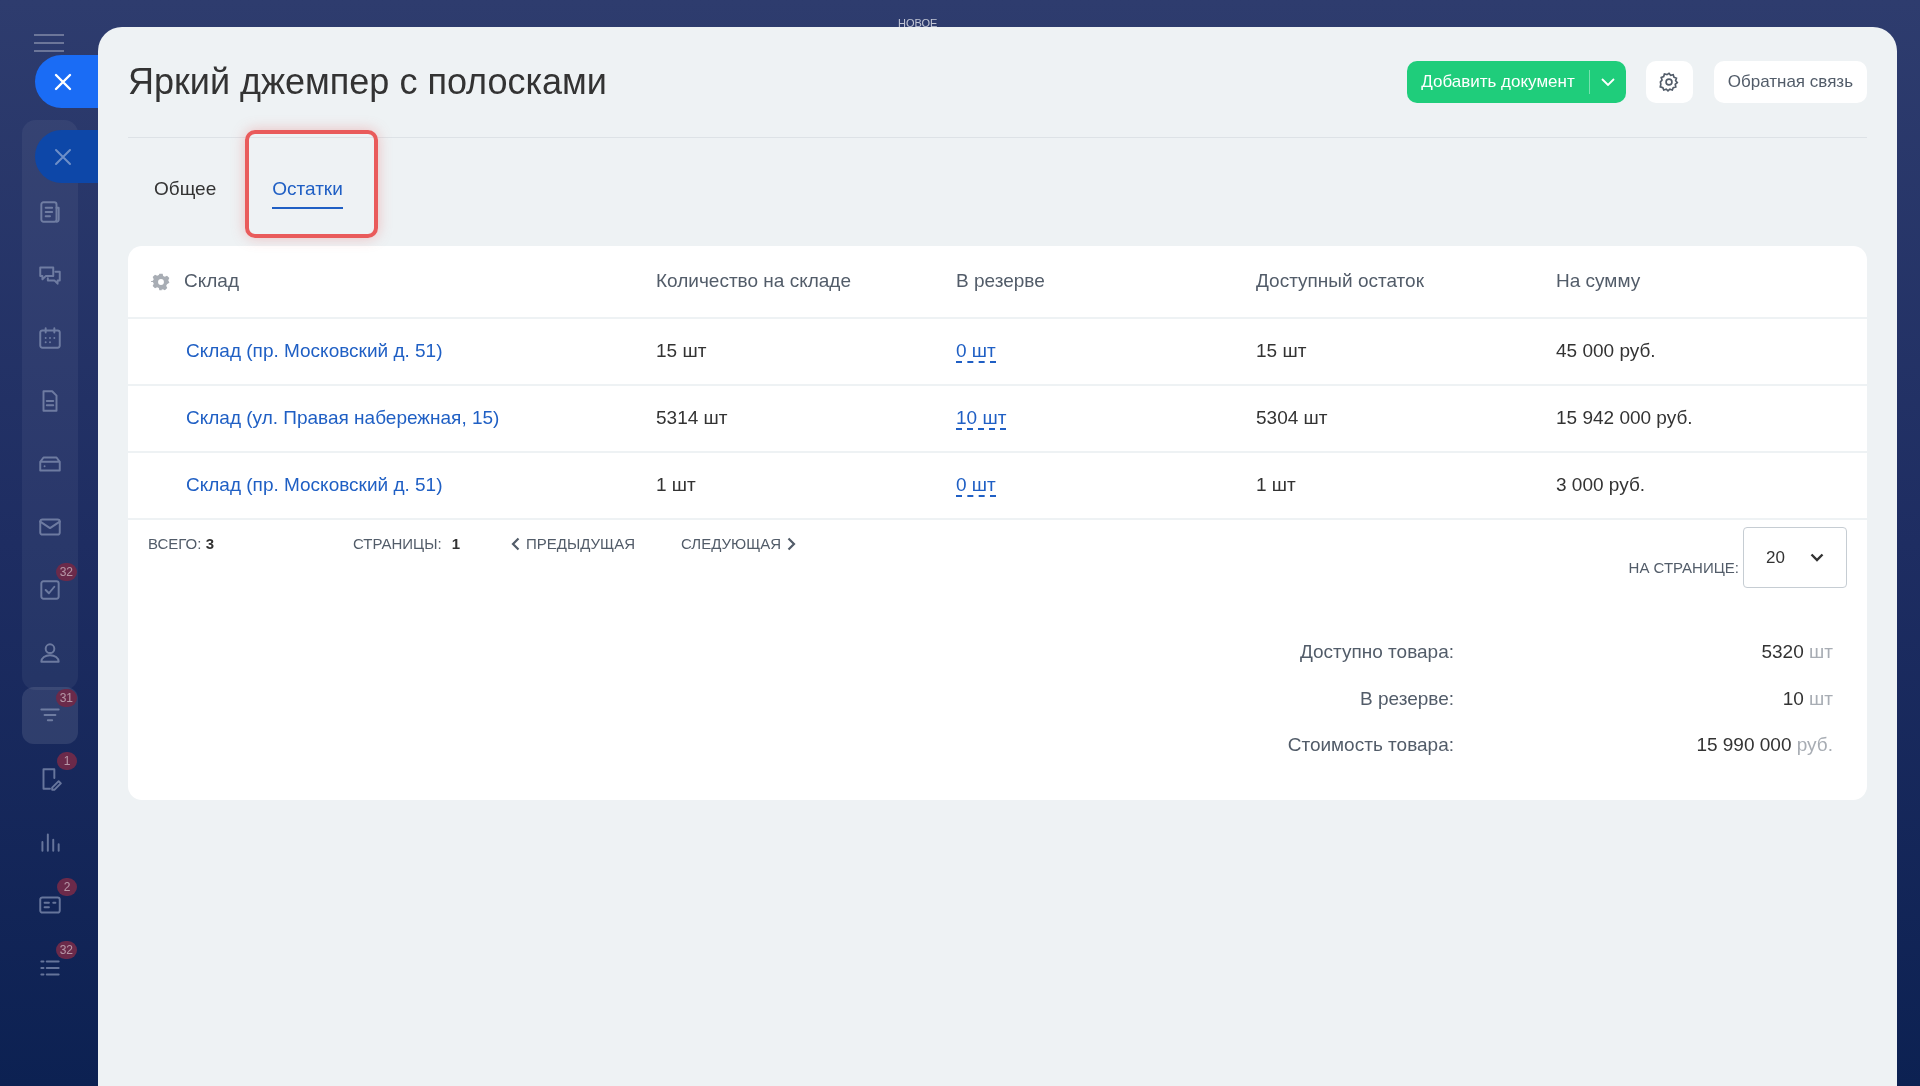 The image size is (1920, 1086). What do you see at coordinates (596, 544) in the screenshot?
I see `previous-page-link: ПРЕДЫДУЩАЯ` at bounding box center [596, 544].